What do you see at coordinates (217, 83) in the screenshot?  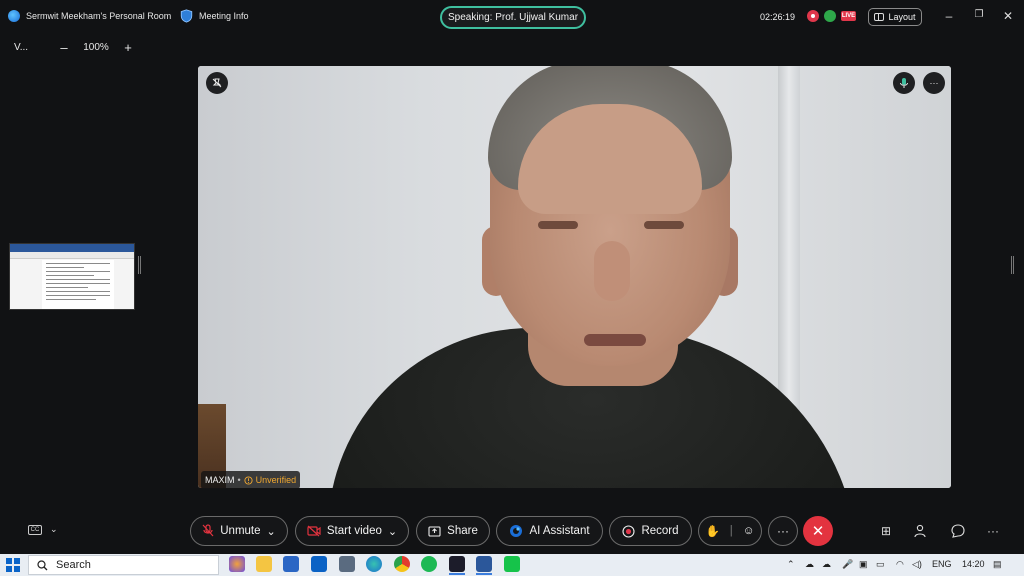 I see `pin-off-icon` at bounding box center [217, 83].